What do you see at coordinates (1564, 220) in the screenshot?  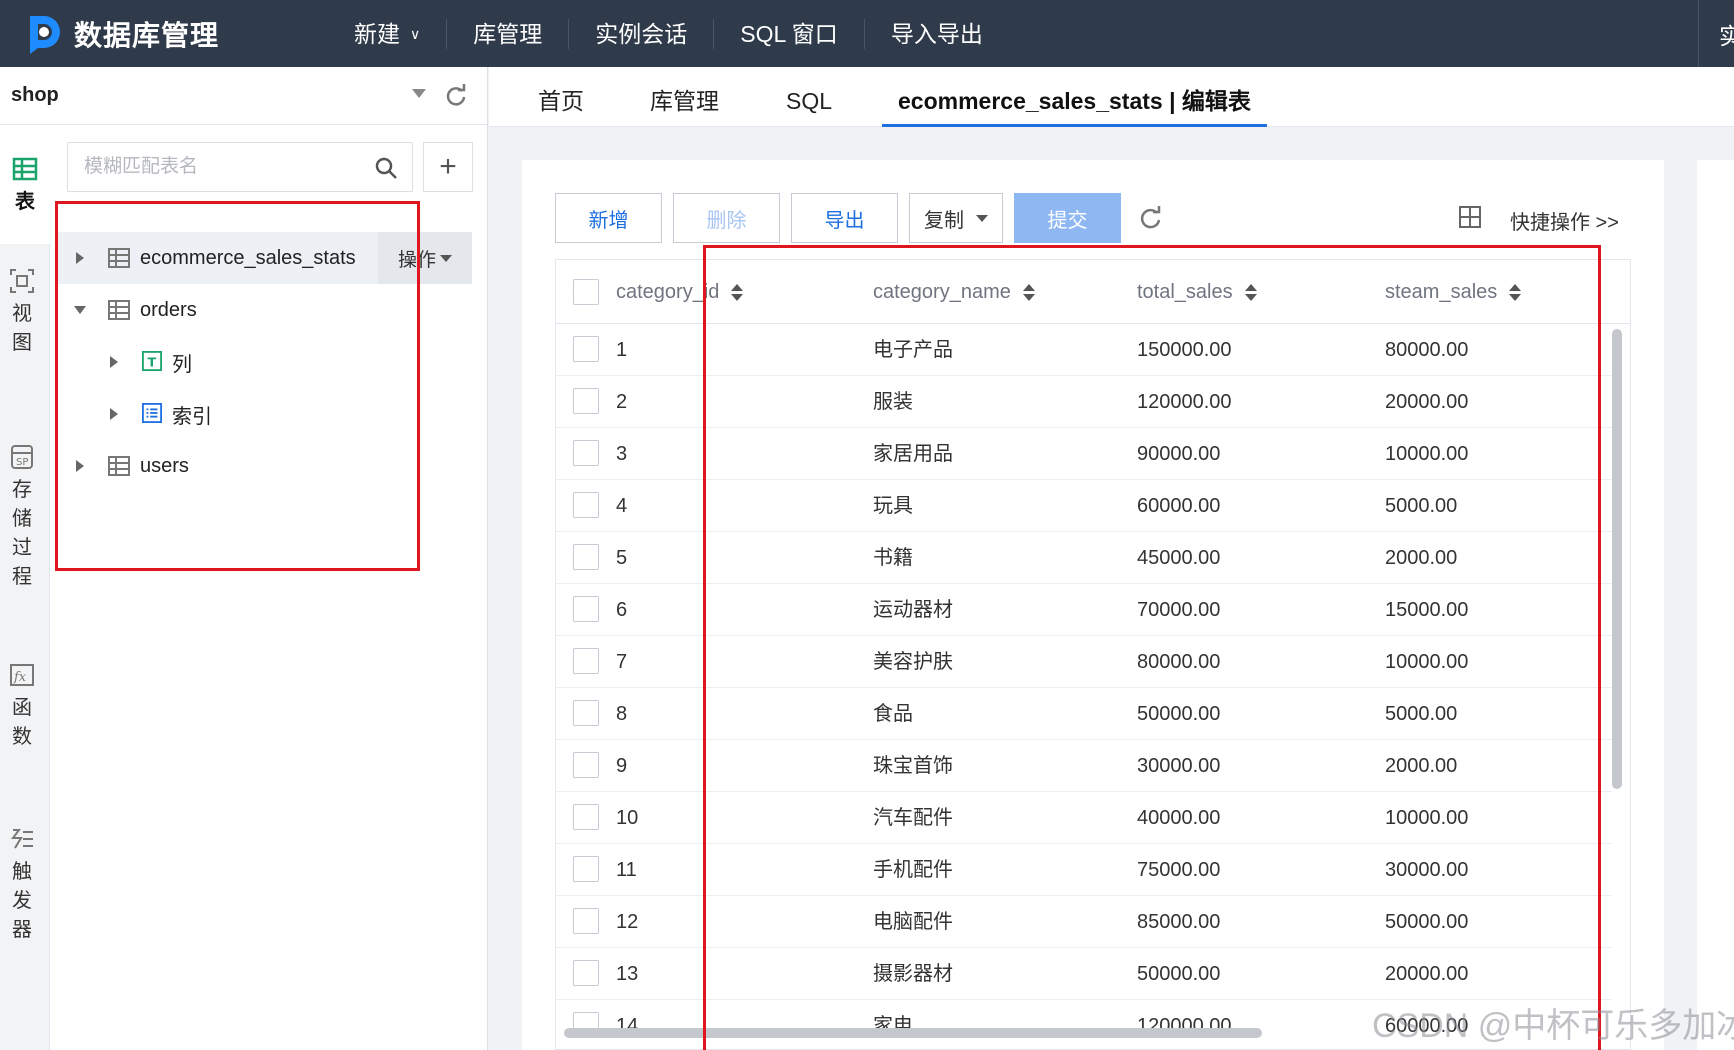 I see `quick-actions-link: 快捷操作 >>` at bounding box center [1564, 220].